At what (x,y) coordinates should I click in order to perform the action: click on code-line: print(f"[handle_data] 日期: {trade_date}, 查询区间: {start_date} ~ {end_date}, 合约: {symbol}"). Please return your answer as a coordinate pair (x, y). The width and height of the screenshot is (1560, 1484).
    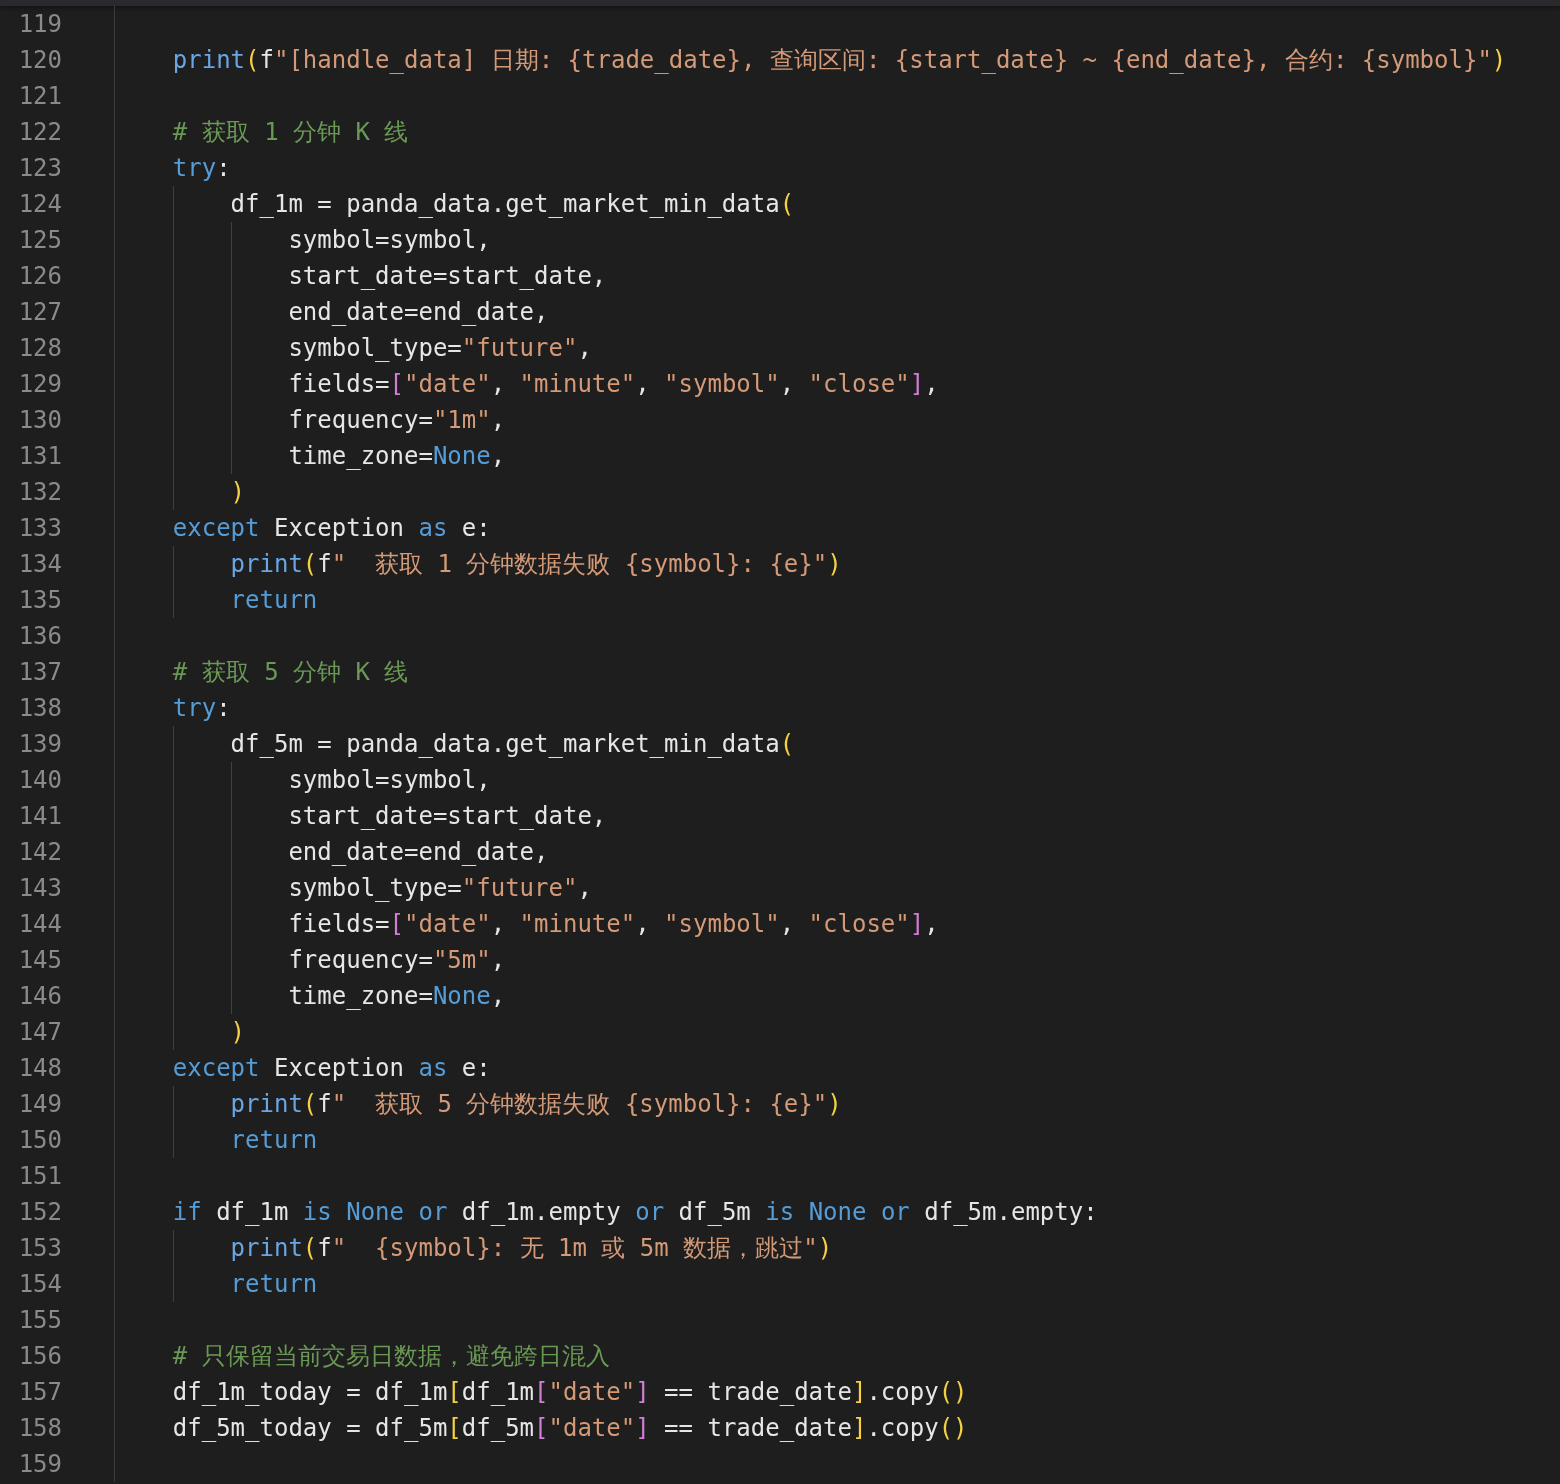
    Looking at the image, I should click on (839, 60).